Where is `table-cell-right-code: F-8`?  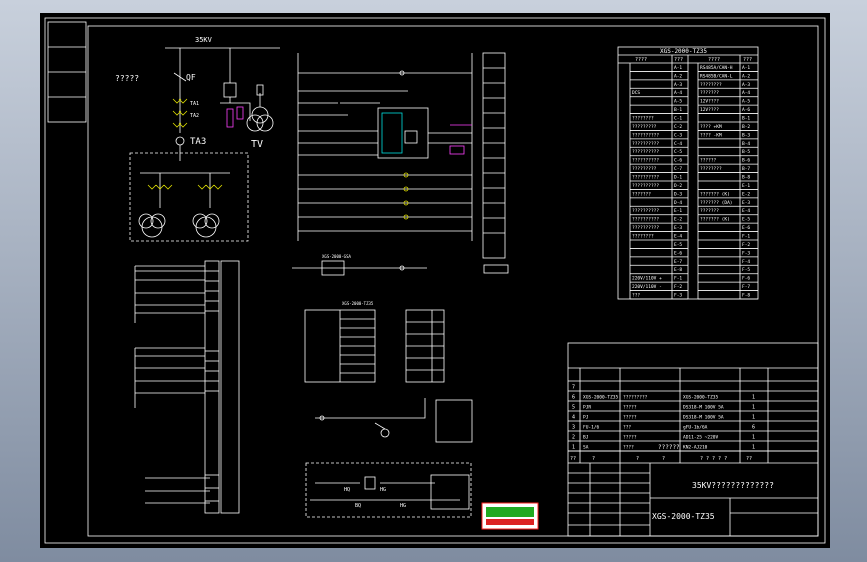
table-cell-right-code: F-8 is located at coordinates (746, 296).